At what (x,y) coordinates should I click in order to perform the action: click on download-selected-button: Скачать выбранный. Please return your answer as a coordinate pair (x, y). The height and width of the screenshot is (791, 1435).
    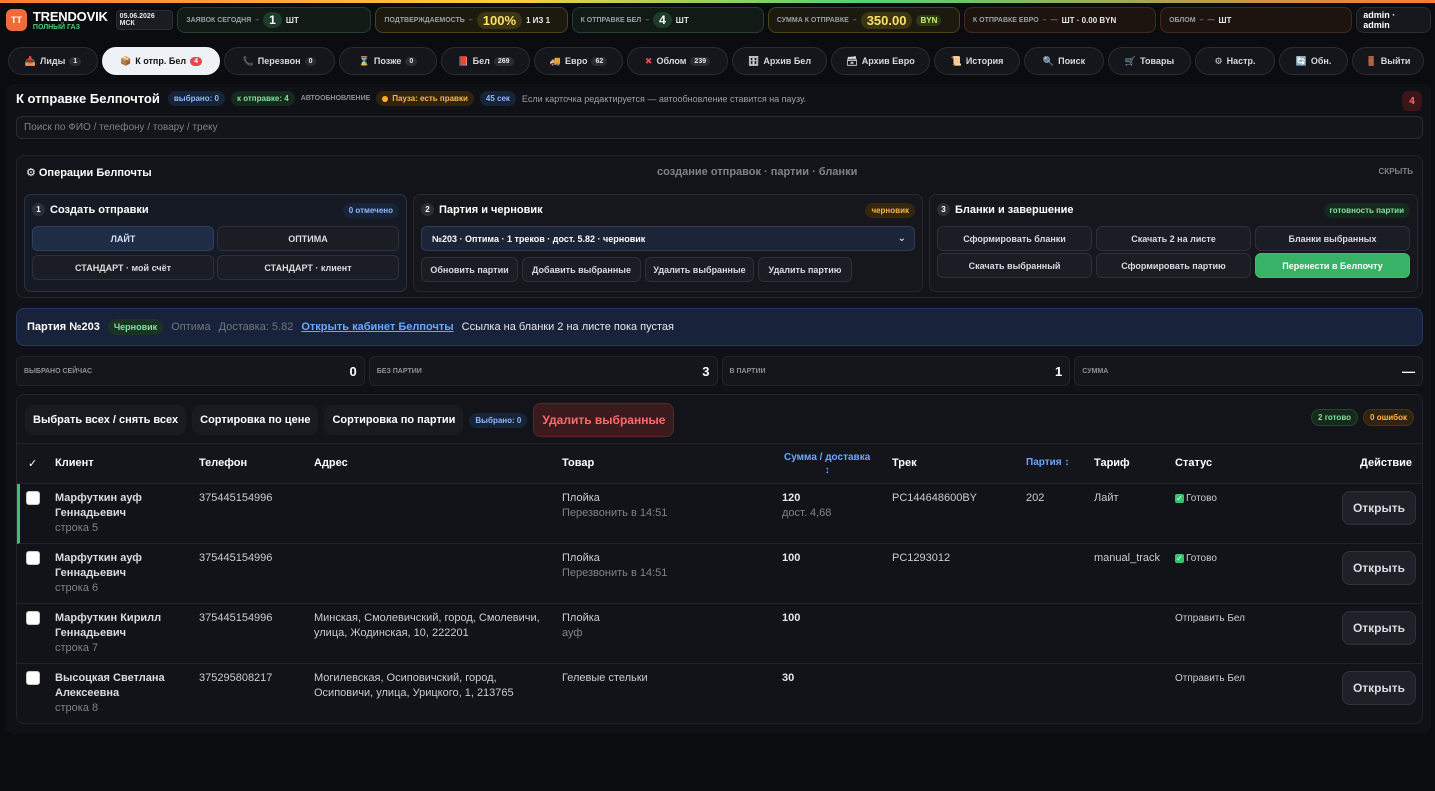
    Looking at the image, I should click on (1014, 265).